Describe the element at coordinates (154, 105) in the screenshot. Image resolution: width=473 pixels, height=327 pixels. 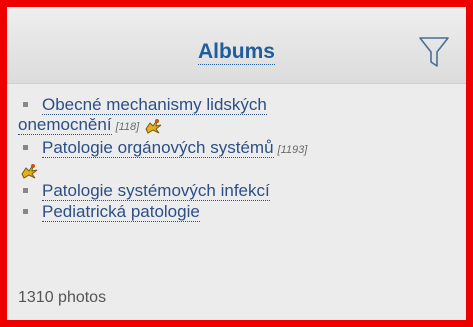
I see `album-link-obecne-mechanismy: Obecné mechanismy lidských` at that location.